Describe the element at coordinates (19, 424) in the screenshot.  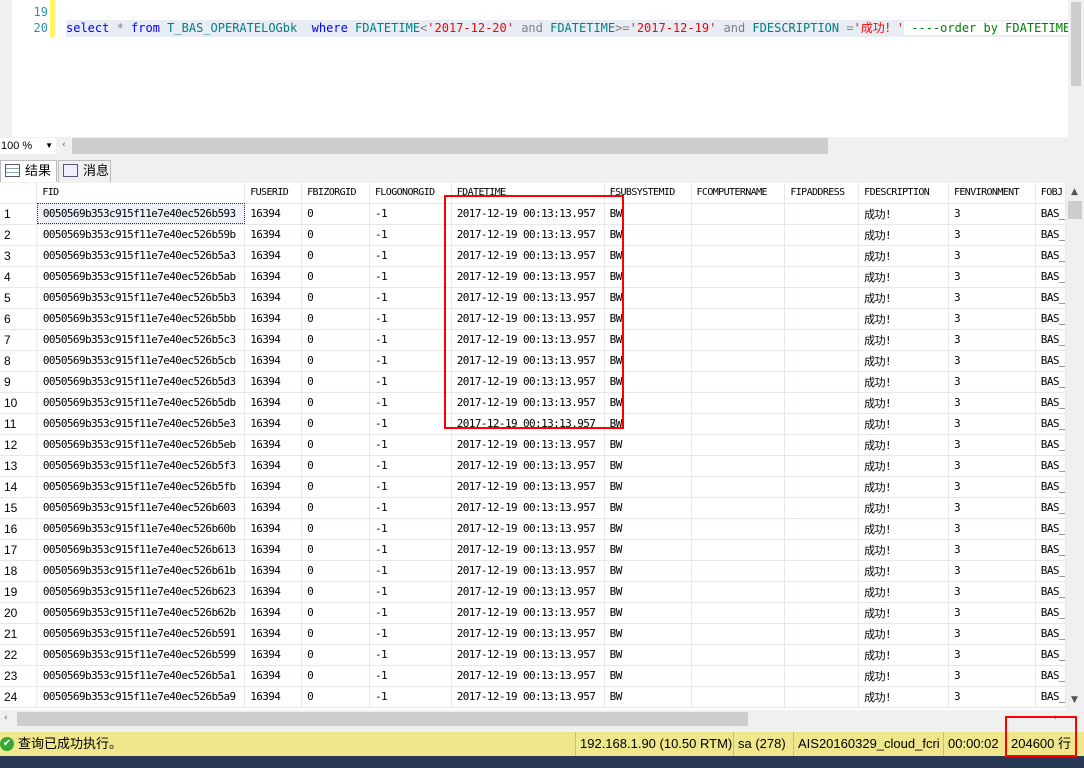
I see `row-number: 11` at that location.